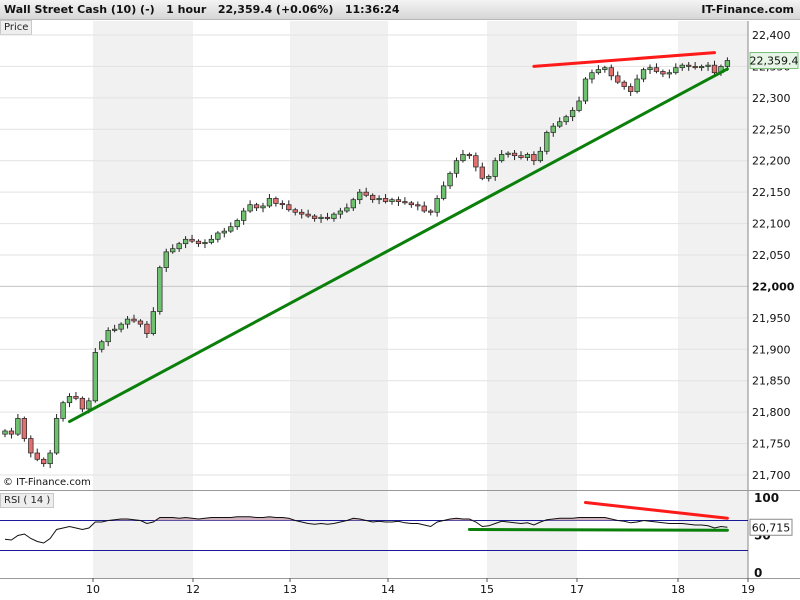 The height and width of the screenshot is (600, 800). Describe the element at coordinates (773, 286) in the screenshot. I see `price-y-tick-label: 22,000` at that location.